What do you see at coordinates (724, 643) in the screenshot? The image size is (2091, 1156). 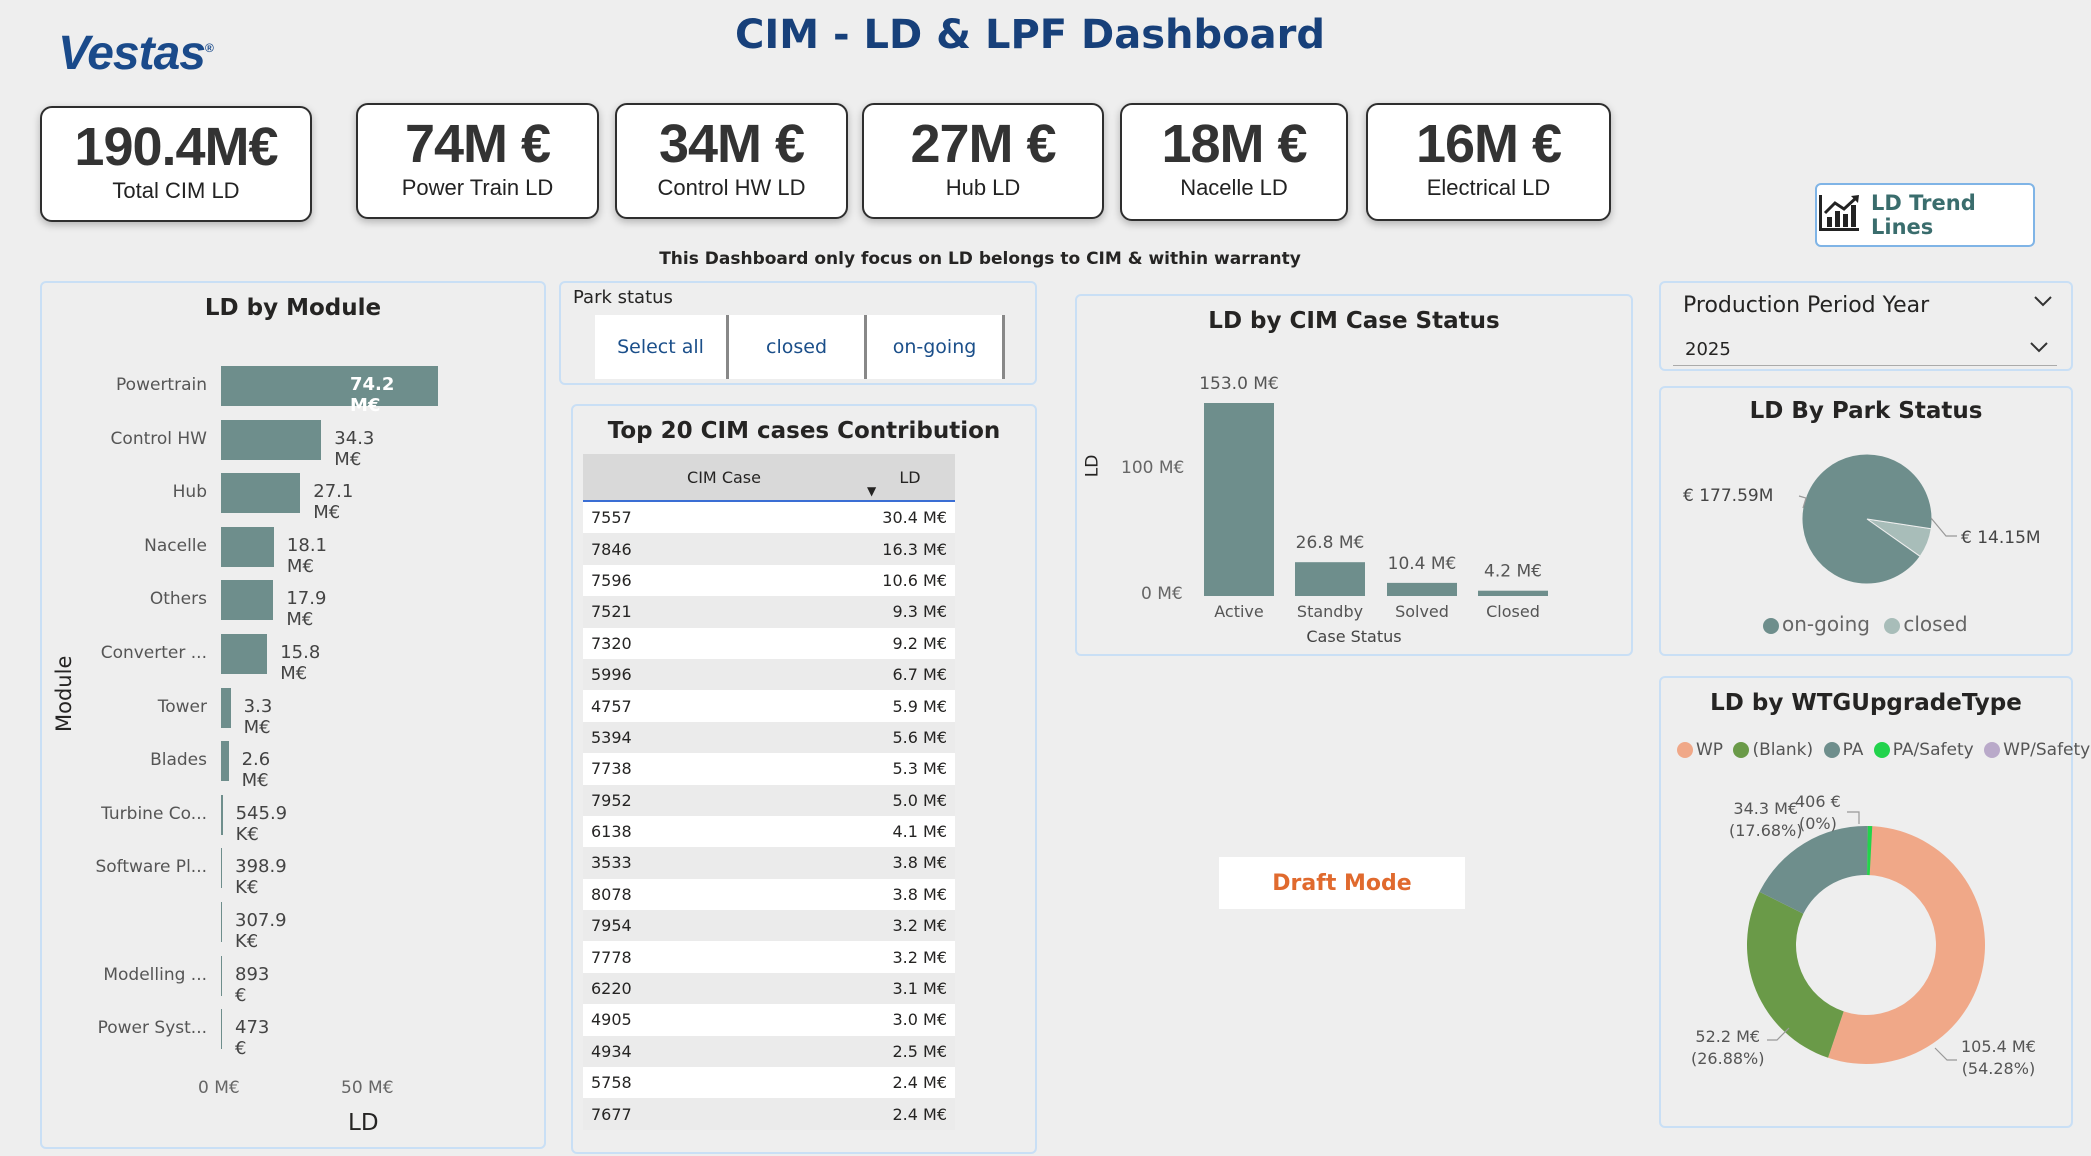 I see `cim-case-cell: 7320` at bounding box center [724, 643].